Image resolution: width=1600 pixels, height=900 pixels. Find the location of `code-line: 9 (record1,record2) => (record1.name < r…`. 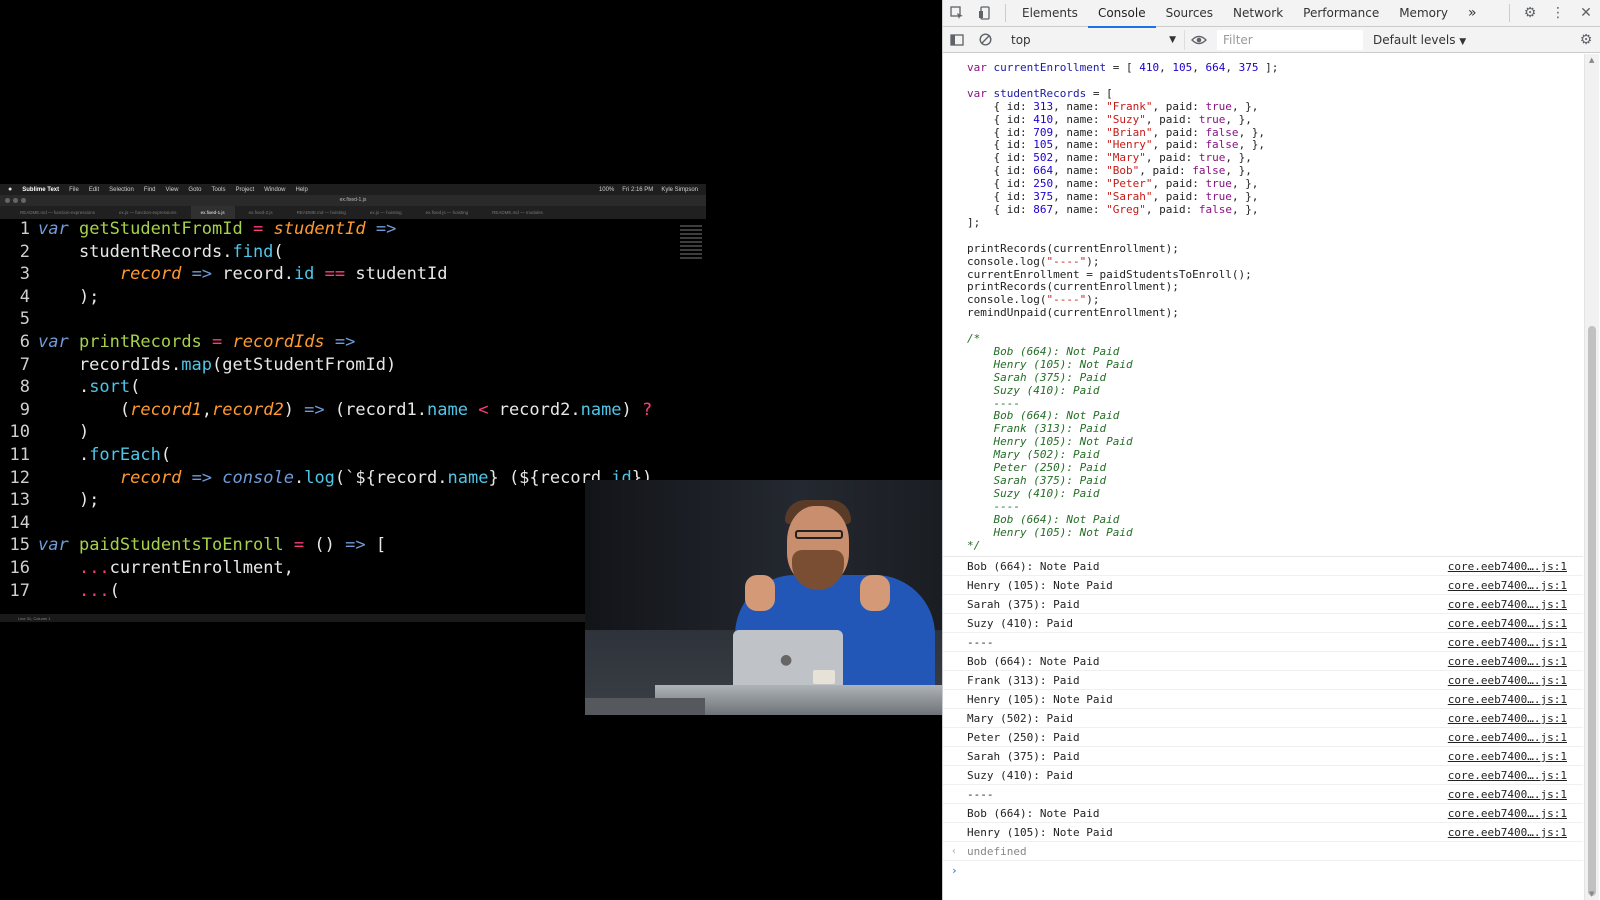

code-line: 9 (record1,record2) => (record1.name < r… is located at coordinates (336, 409).